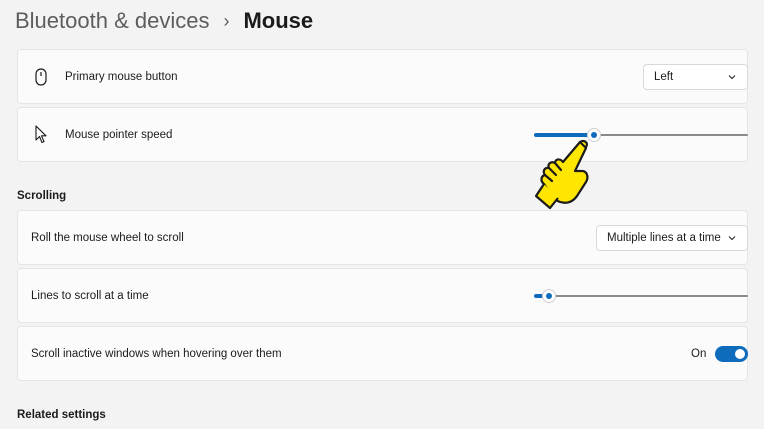  Describe the element at coordinates (112, 21) in the screenshot. I see `breadcrumb-parent-link: Bluetooth & devices` at that location.